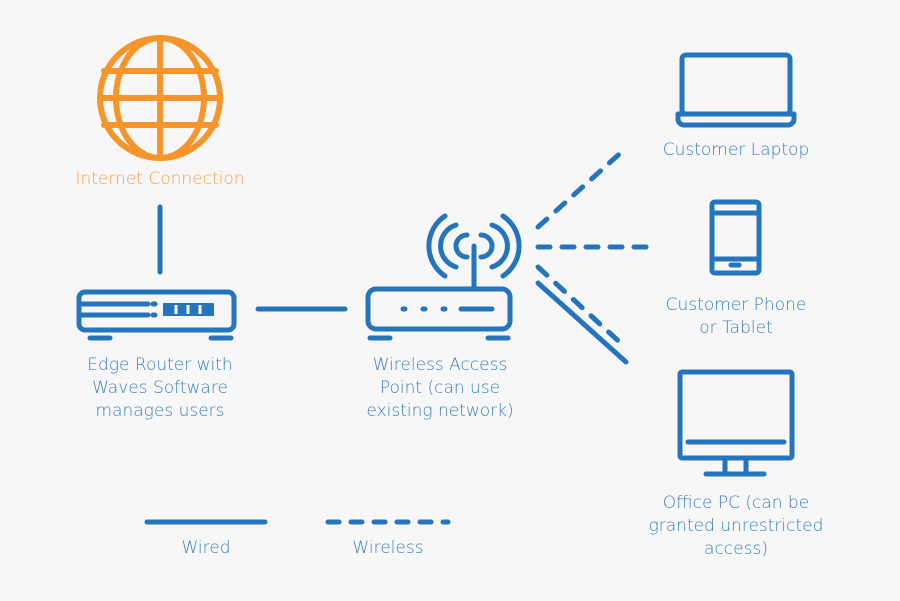 Image resolution: width=900 pixels, height=601 pixels. I want to click on globe-icon, so click(160, 98).